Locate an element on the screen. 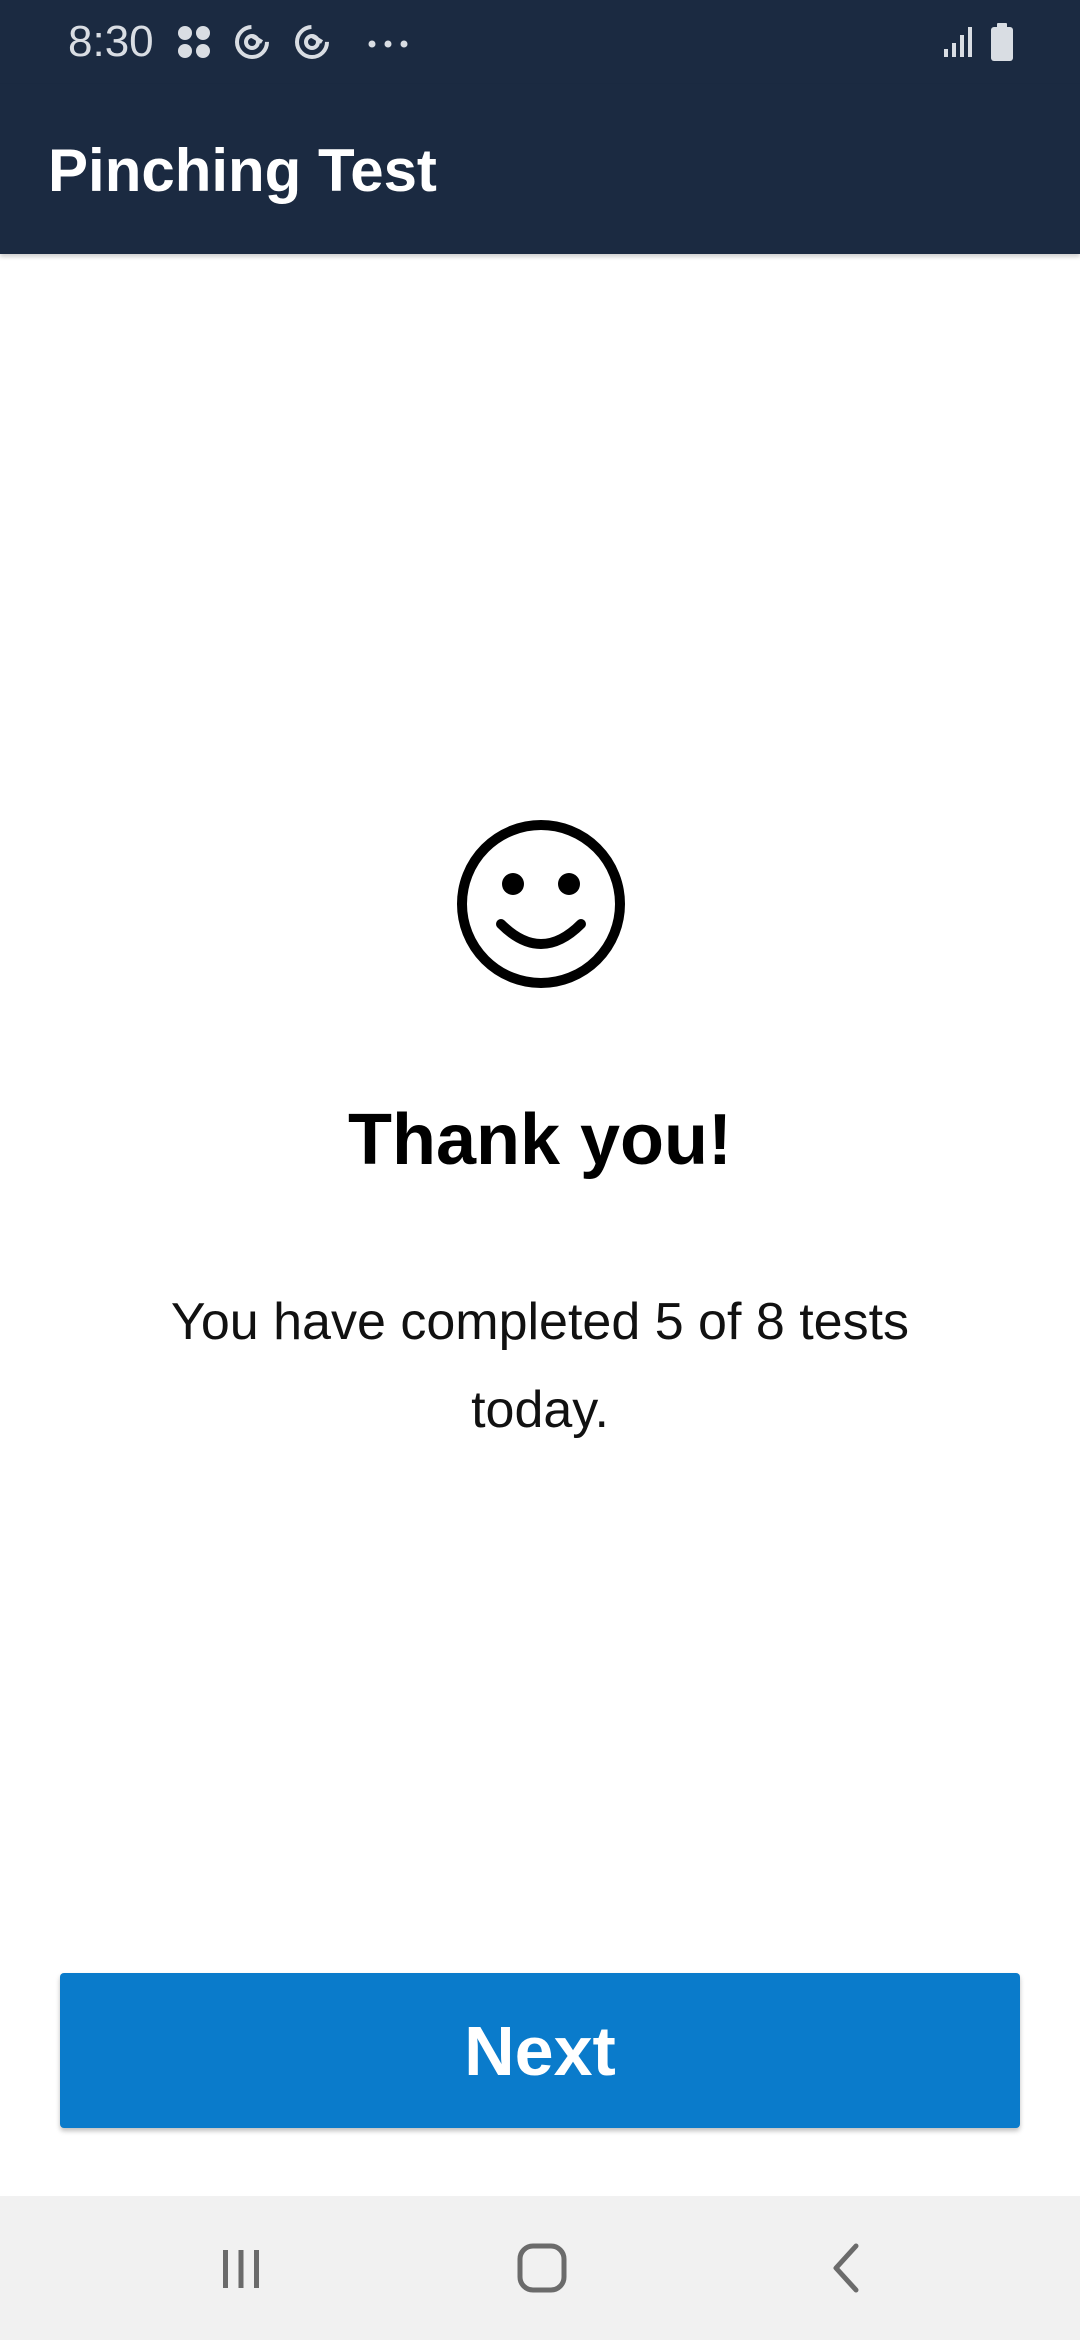  battery-icon is located at coordinates (1002, 42).